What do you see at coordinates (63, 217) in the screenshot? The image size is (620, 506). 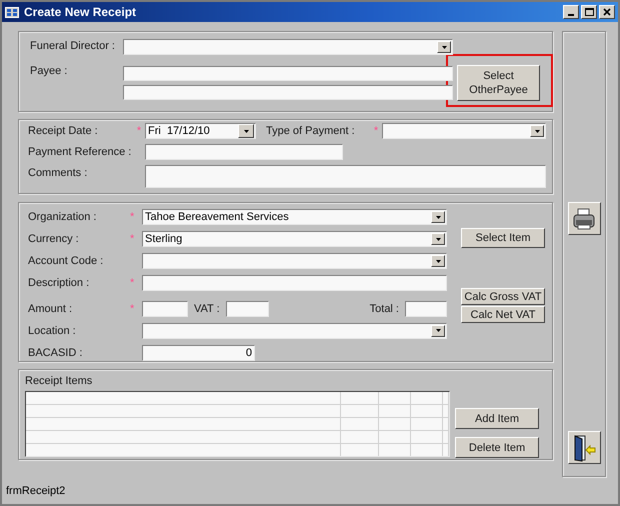 I see `field-label: Organization :` at bounding box center [63, 217].